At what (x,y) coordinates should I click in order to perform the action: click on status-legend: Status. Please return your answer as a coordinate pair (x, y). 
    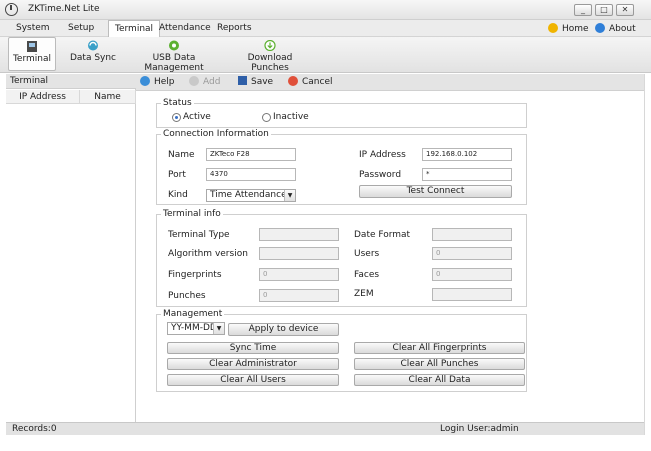
    Looking at the image, I should click on (177, 103).